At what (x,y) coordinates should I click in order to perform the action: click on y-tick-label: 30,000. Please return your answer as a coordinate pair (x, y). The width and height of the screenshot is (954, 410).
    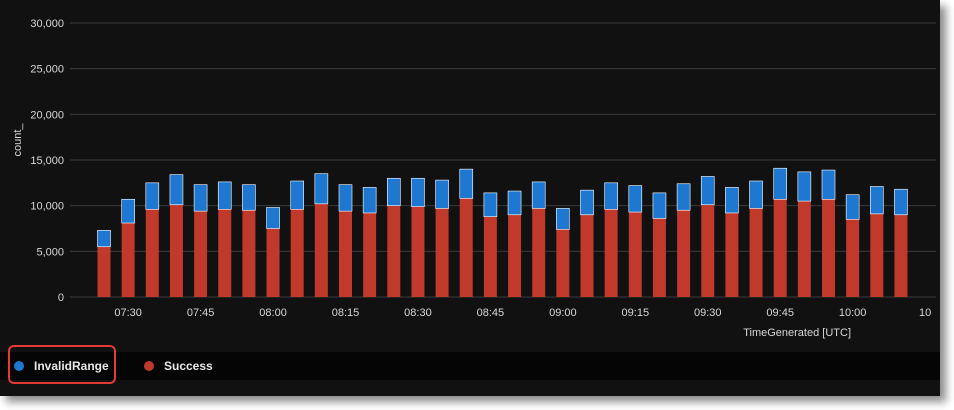
    Looking at the image, I should click on (47, 24).